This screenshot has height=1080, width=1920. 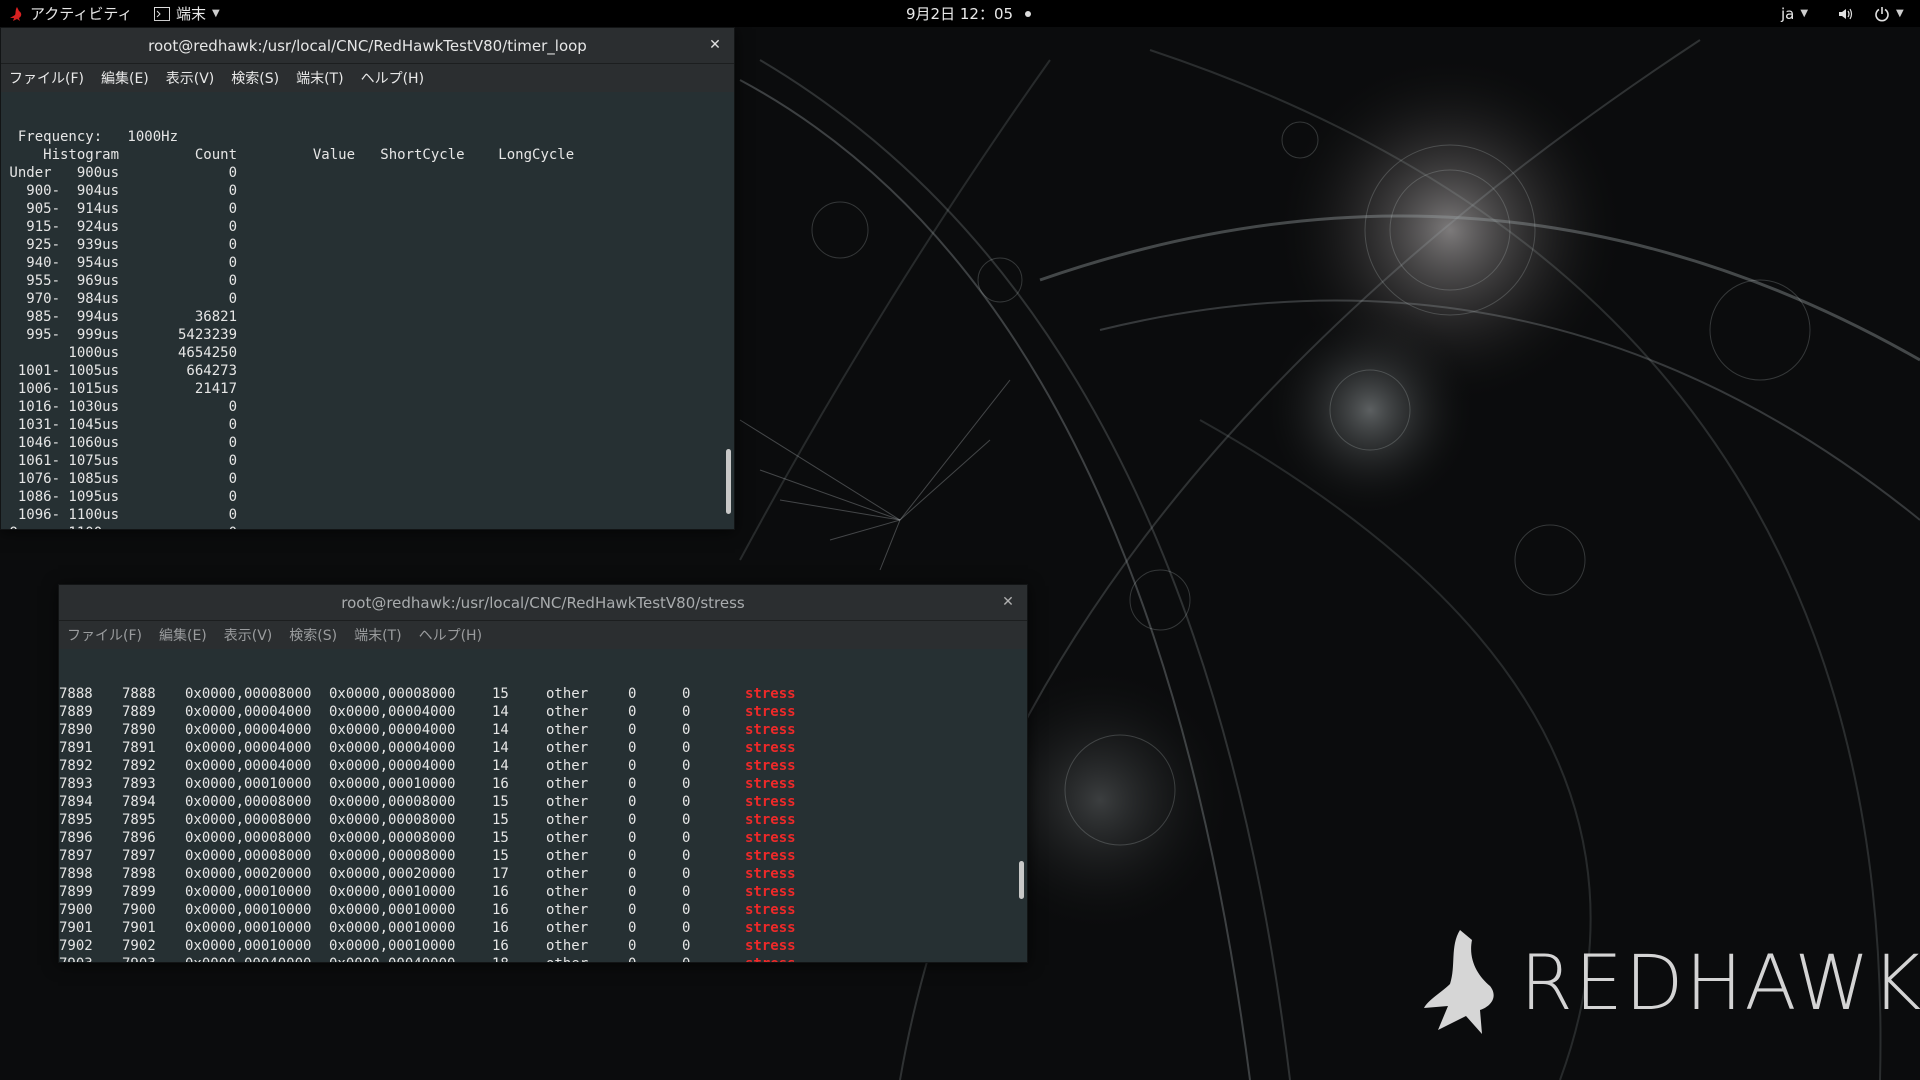 What do you see at coordinates (500, 730) in the screenshot?
I see `table-cell: 14` at bounding box center [500, 730].